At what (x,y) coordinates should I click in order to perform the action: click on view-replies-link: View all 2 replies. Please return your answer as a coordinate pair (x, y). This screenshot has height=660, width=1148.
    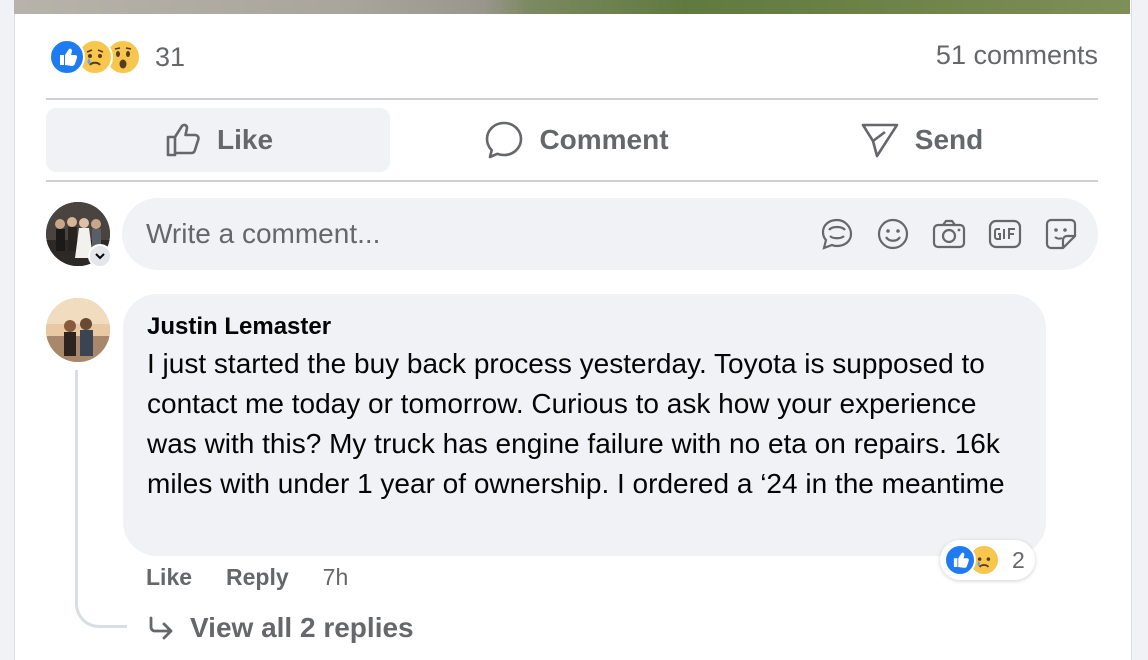
    Looking at the image, I should click on (280, 628).